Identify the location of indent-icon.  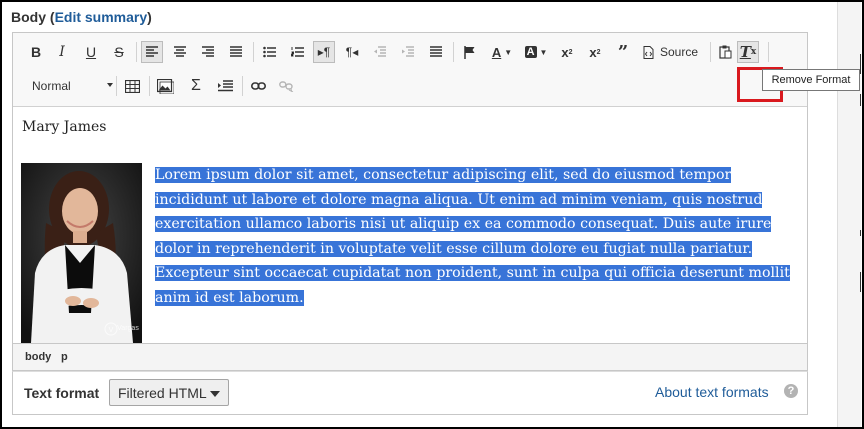
(408, 51).